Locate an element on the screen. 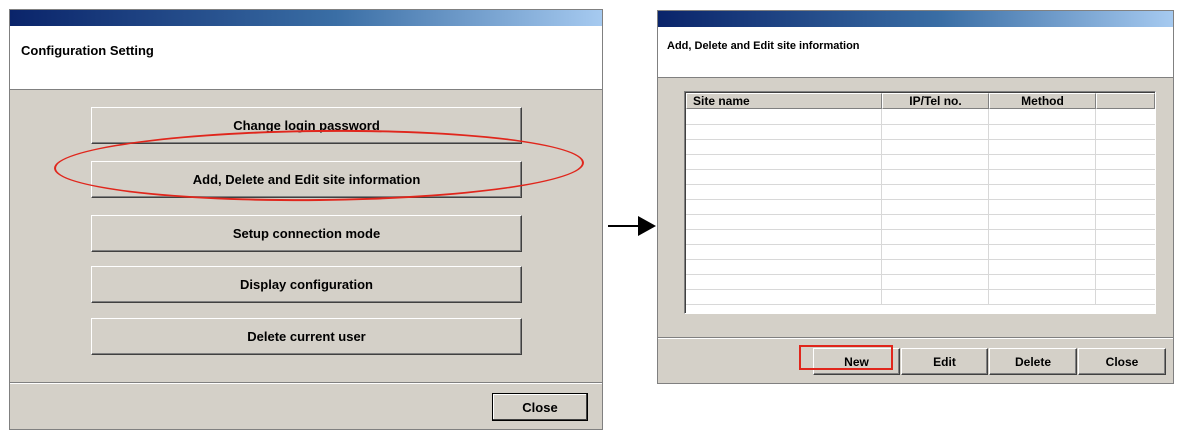 The height and width of the screenshot is (431, 1181). column-extra is located at coordinates (1125, 101).